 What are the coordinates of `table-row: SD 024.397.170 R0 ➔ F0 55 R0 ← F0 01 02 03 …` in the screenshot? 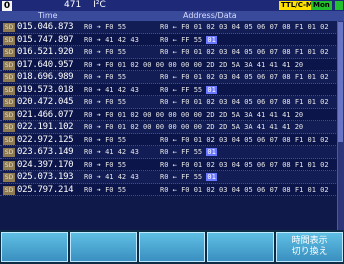 It's located at (172, 165).